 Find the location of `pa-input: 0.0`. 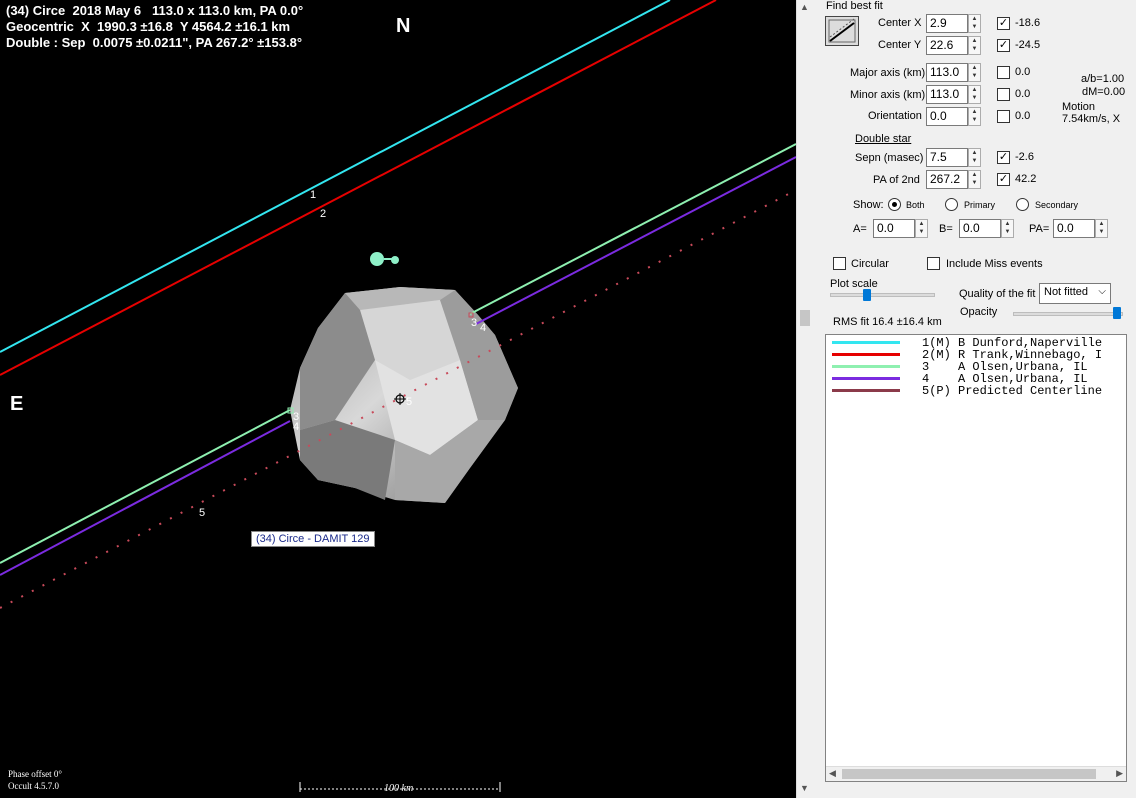

pa-input: 0.0 is located at coordinates (1074, 228).